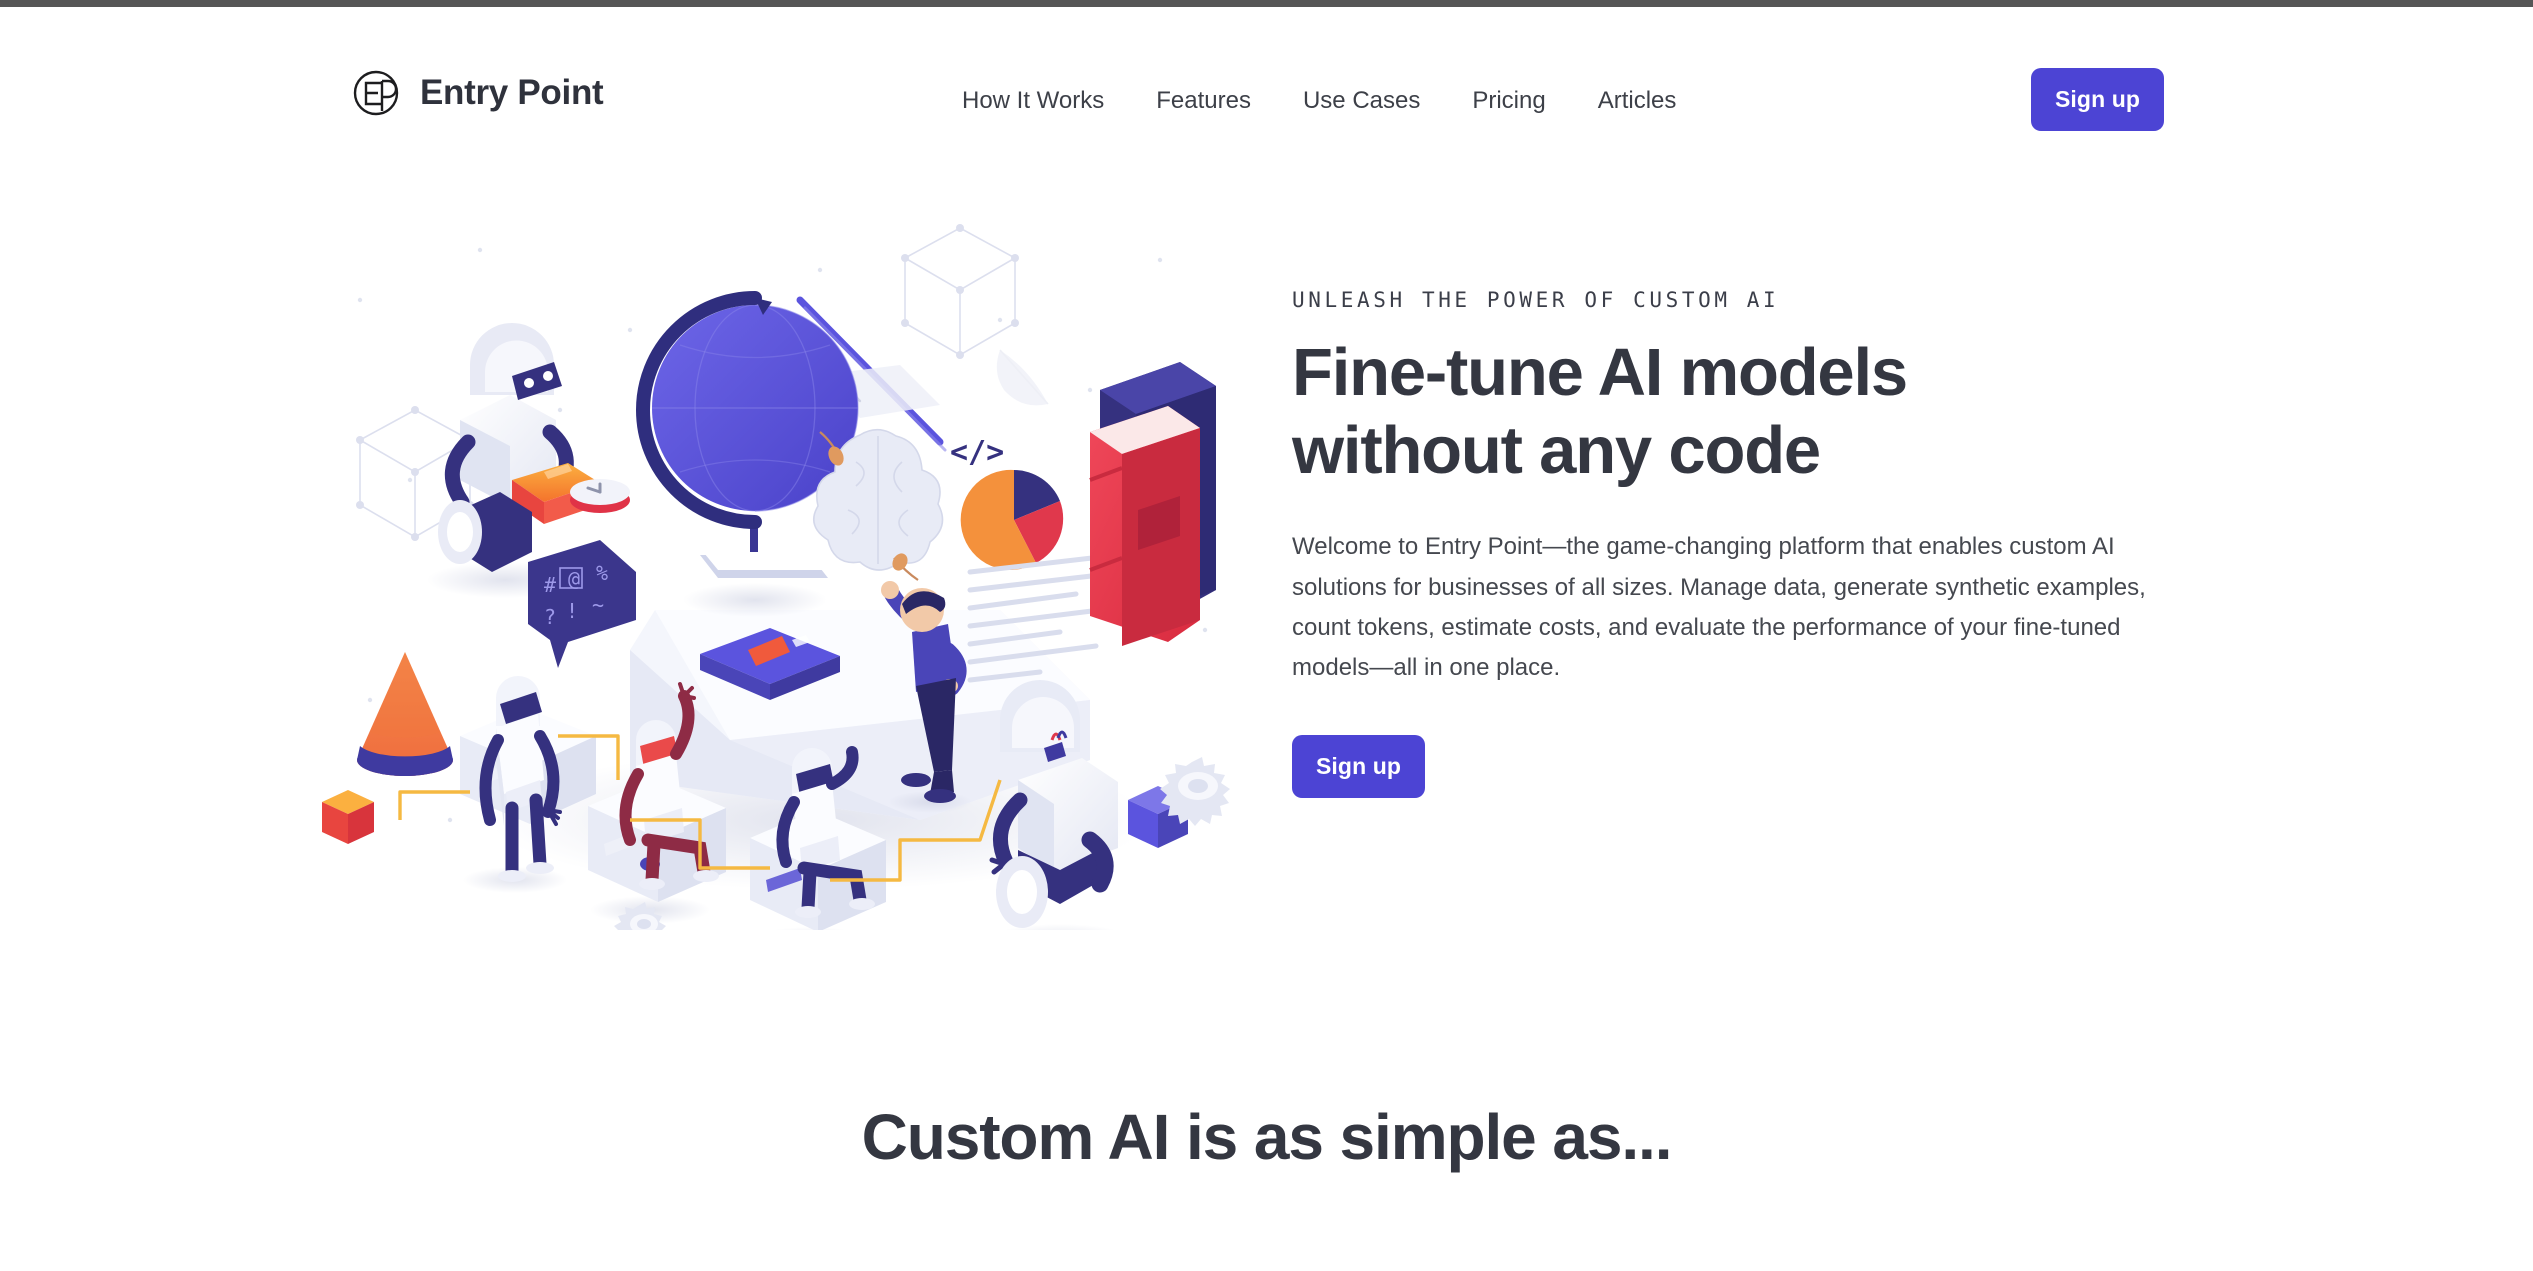 This screenshot has width=2533, height=1271. What do you see at coordinates (1358, 766) in the screenshot?
I see `hero-signup-button: Sign up` at bounding box center [1358, 766].